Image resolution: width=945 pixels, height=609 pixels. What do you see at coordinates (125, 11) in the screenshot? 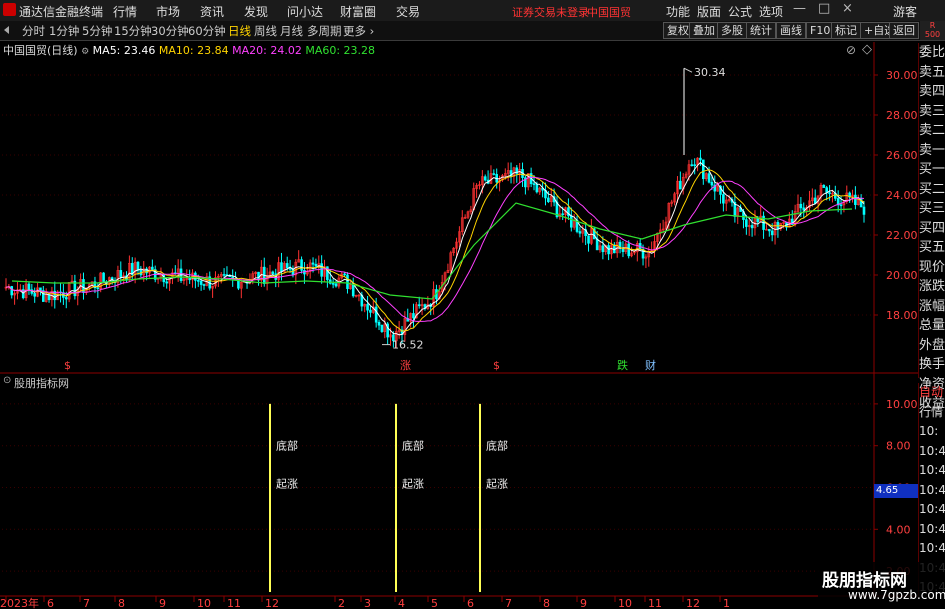
I see `menu-item-quotes: 行情` at bounding box center [125, 11].